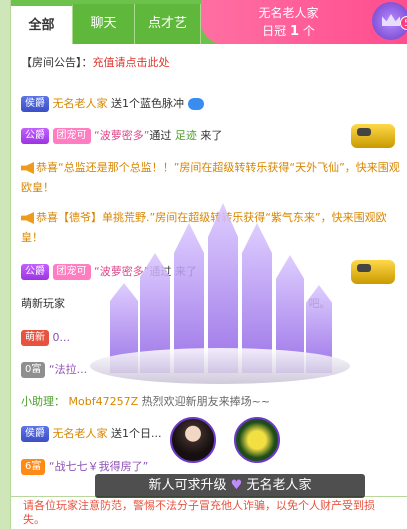 The height and width of the screenshot is (529, 407). Describe the element at coordinates (33, 370) in the screenshot. I see `rank-badge: 0富` at that location.